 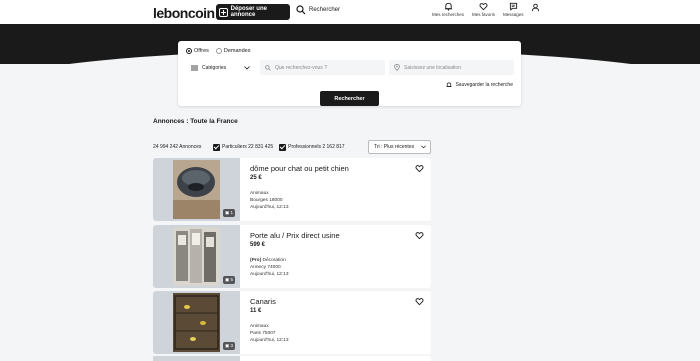 I want to click on listing-location: Bourges 18000, so click(x=266, y=200).